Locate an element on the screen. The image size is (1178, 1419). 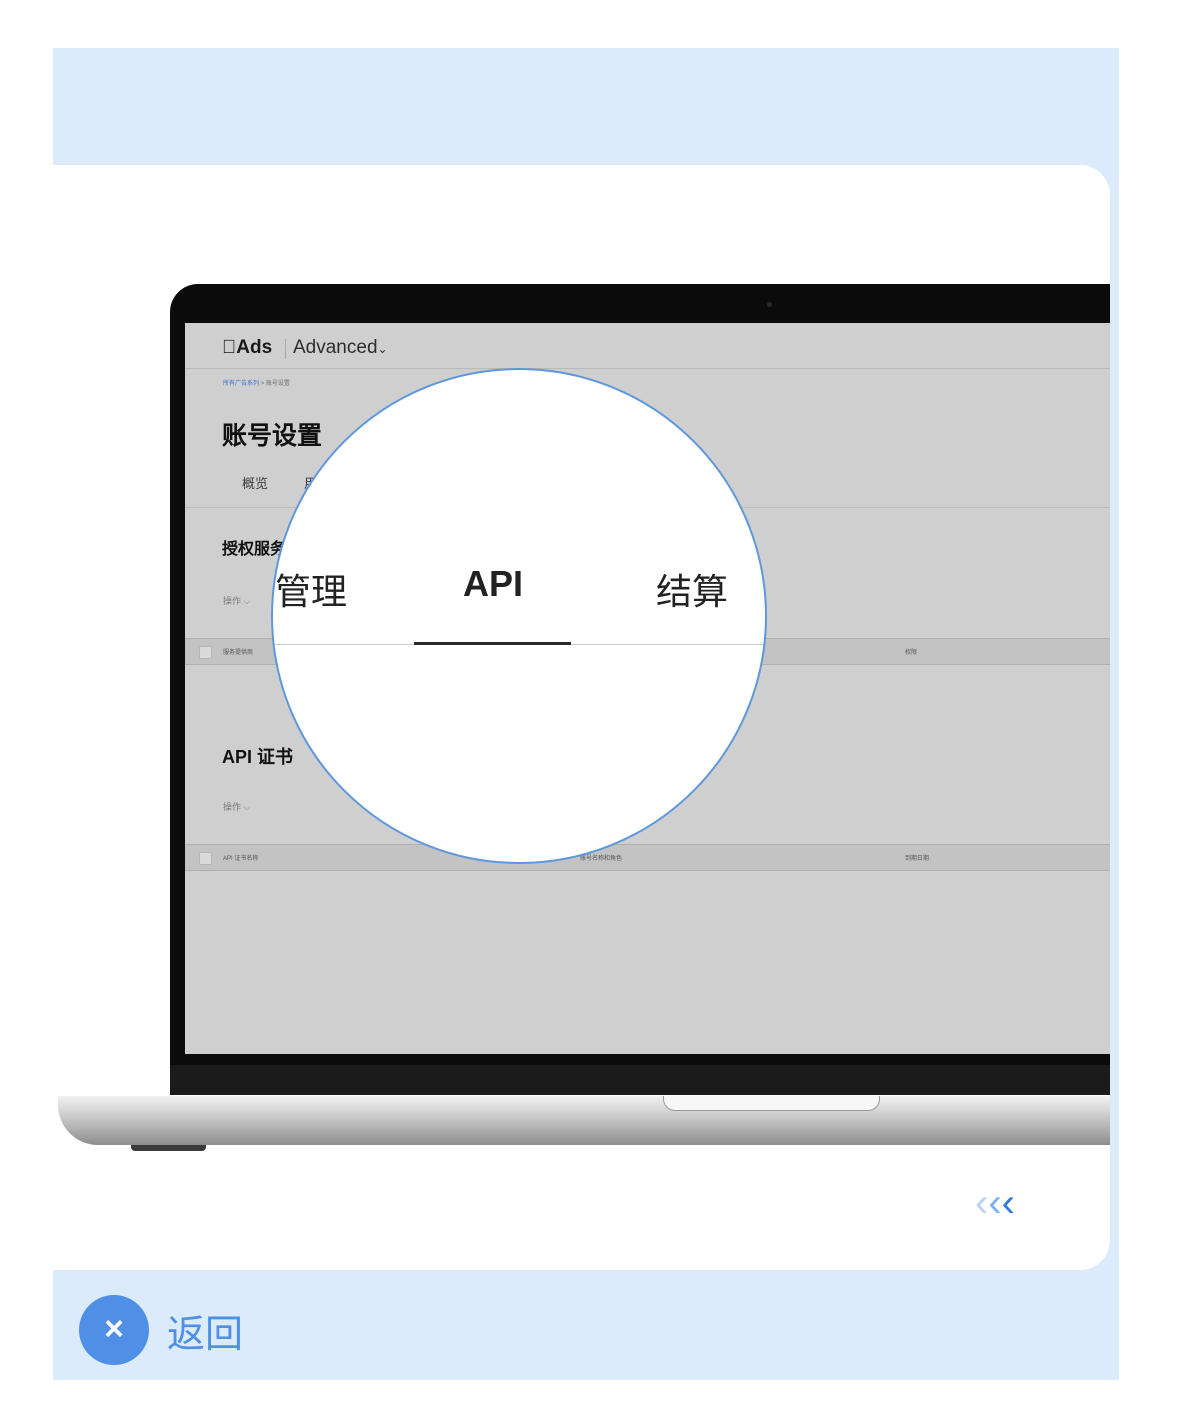
header-divider is located at coordinates (285, 349).